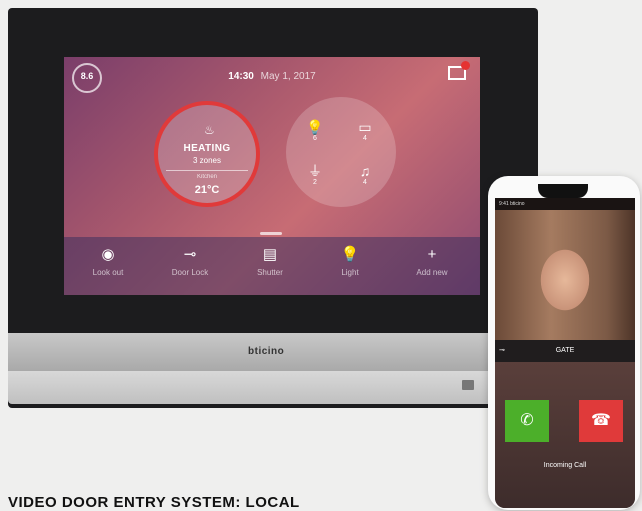  What do you see at coordinates (190, 272) in the screenshot?
I see `nav-label: Door Lock` at bounding box center [190, 272].